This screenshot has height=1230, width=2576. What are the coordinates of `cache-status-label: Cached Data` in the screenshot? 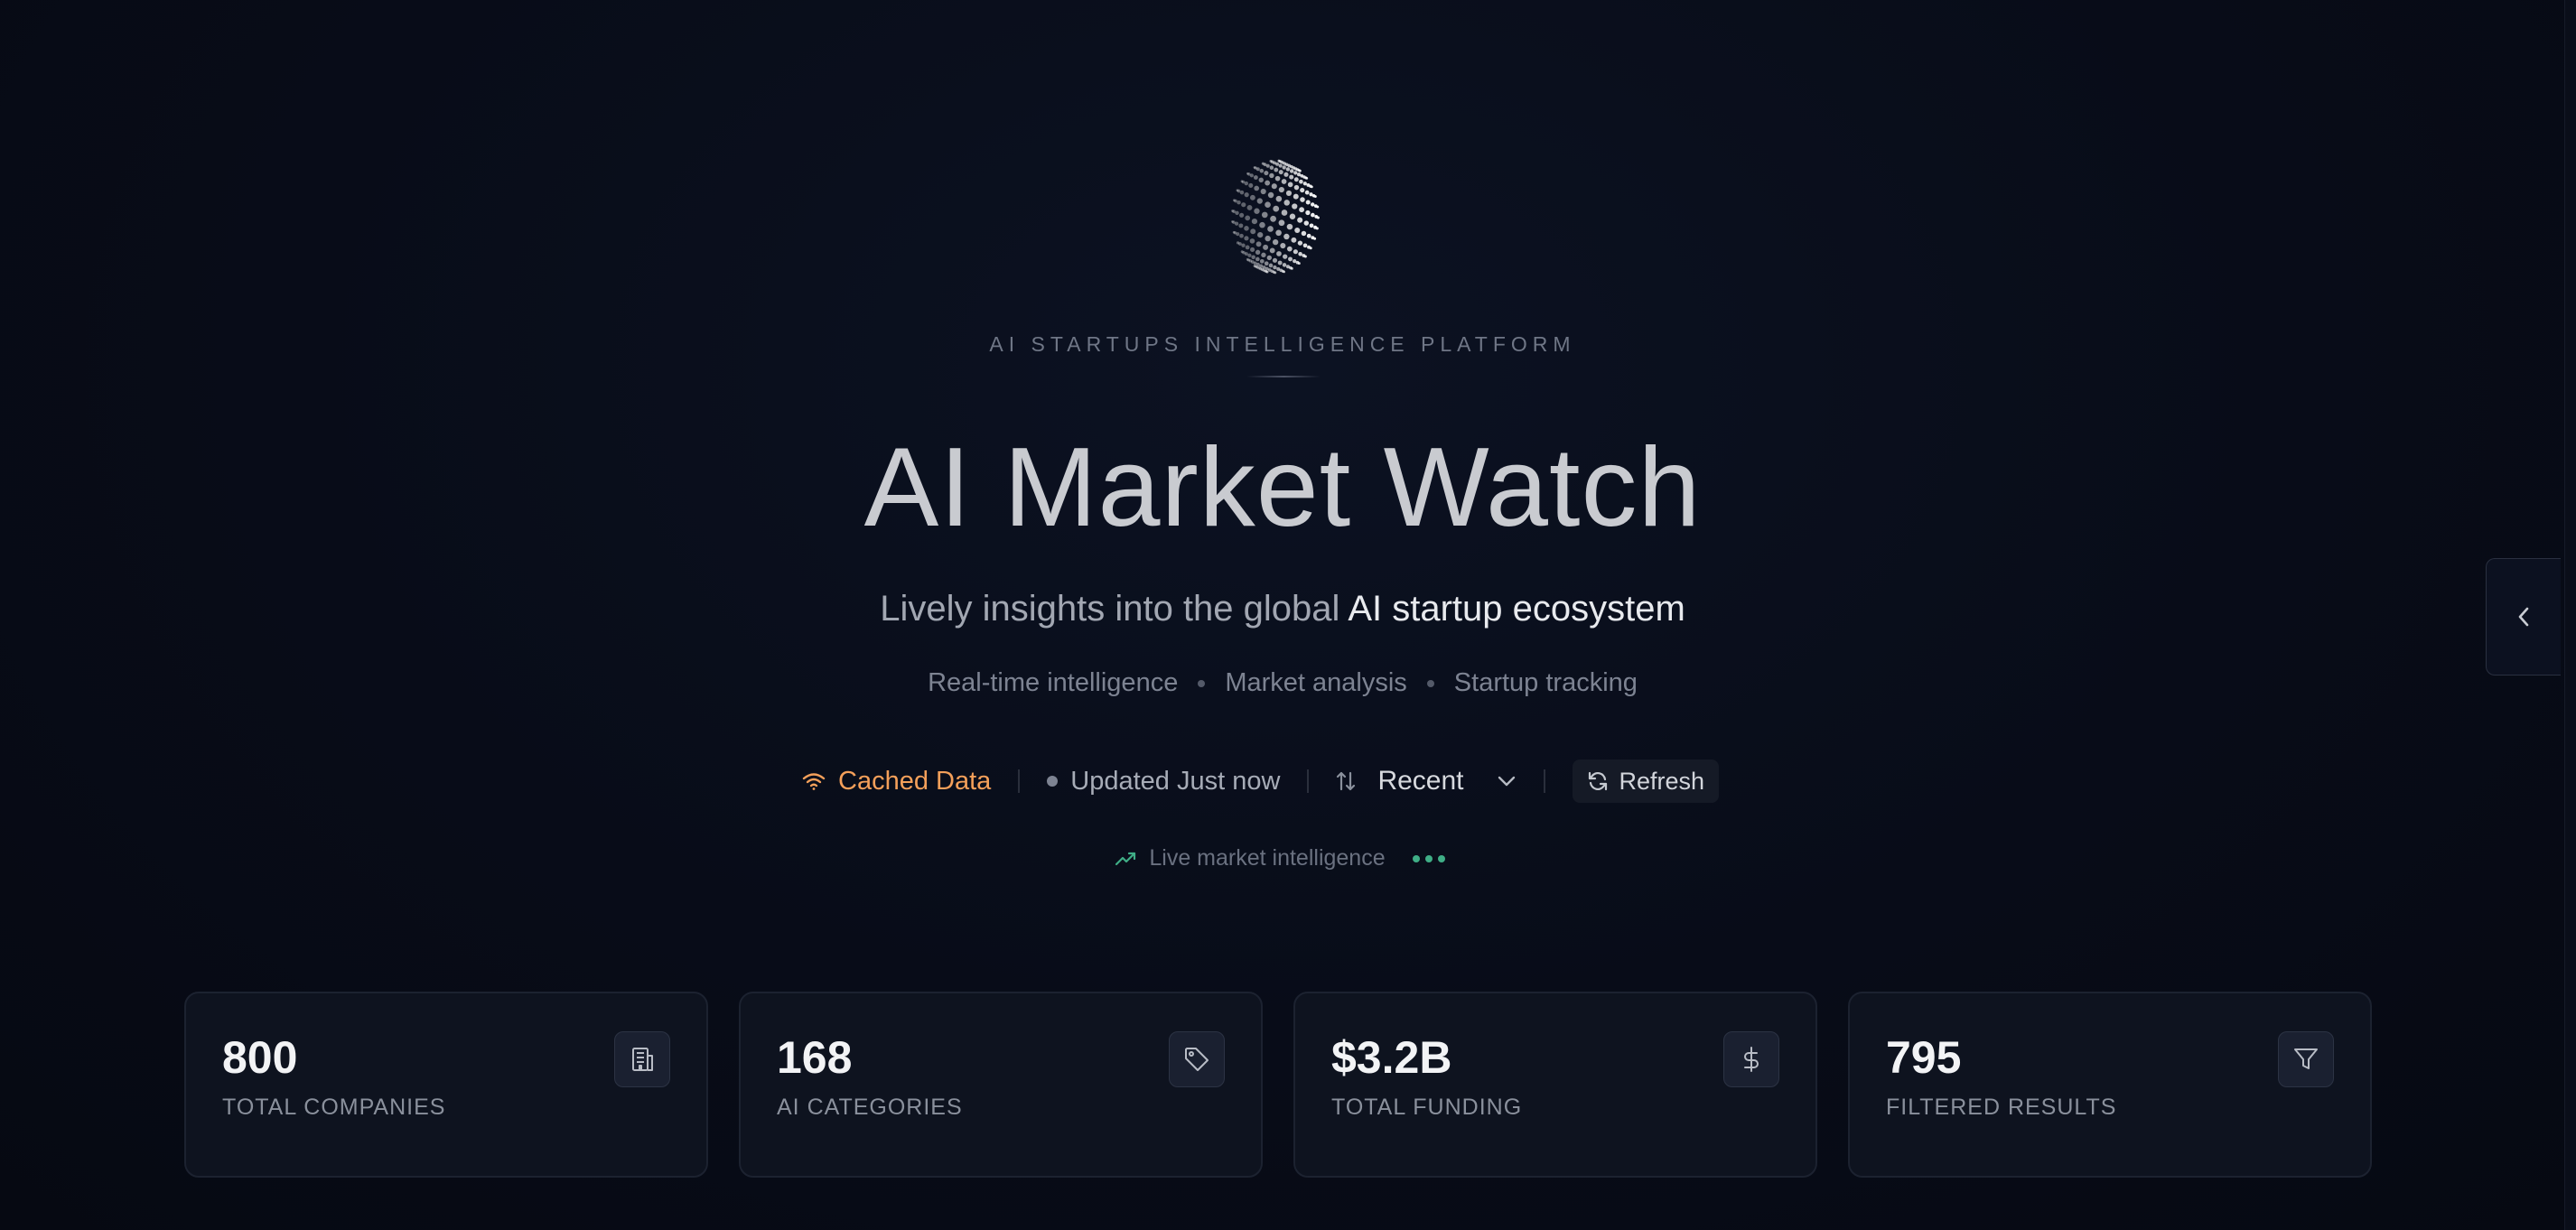 It's located at (915, 781).